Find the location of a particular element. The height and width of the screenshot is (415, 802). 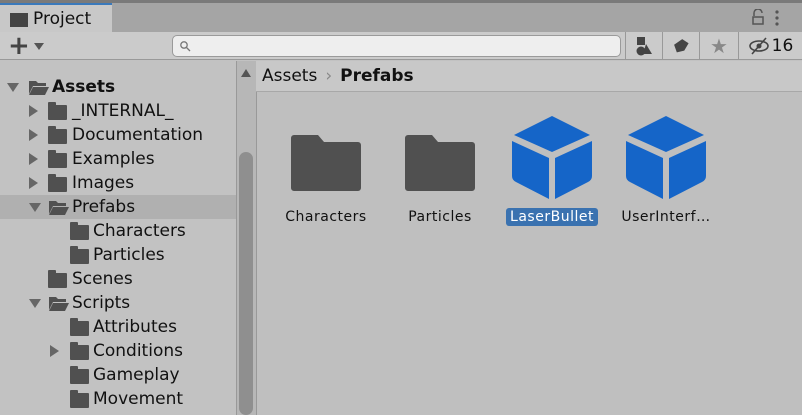

tree-item-label: Prefabs is located at coordinates (104, 207).